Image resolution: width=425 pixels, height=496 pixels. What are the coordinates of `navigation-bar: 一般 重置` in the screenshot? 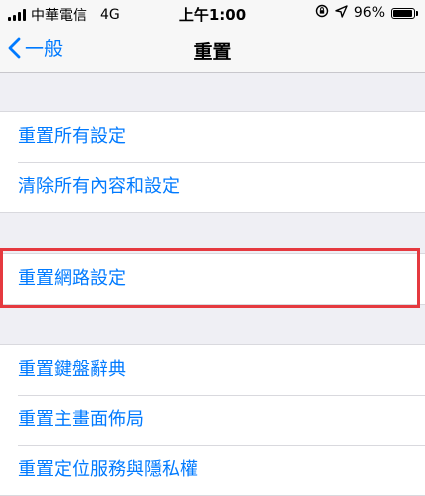 It's located at (212, 49).